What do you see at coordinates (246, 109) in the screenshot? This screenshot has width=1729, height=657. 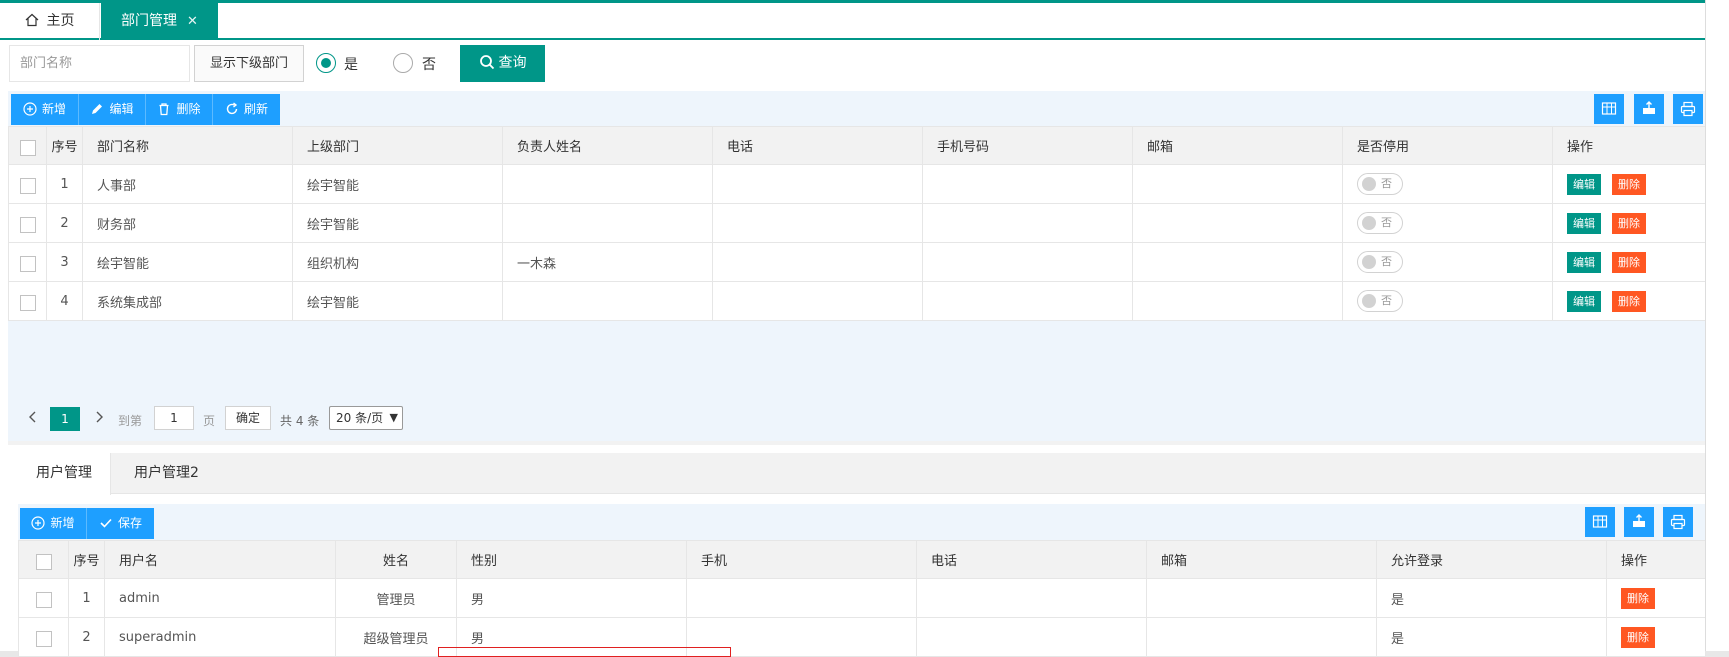 I see `refresh-button: 刷新` at bounding box center [246, 109].